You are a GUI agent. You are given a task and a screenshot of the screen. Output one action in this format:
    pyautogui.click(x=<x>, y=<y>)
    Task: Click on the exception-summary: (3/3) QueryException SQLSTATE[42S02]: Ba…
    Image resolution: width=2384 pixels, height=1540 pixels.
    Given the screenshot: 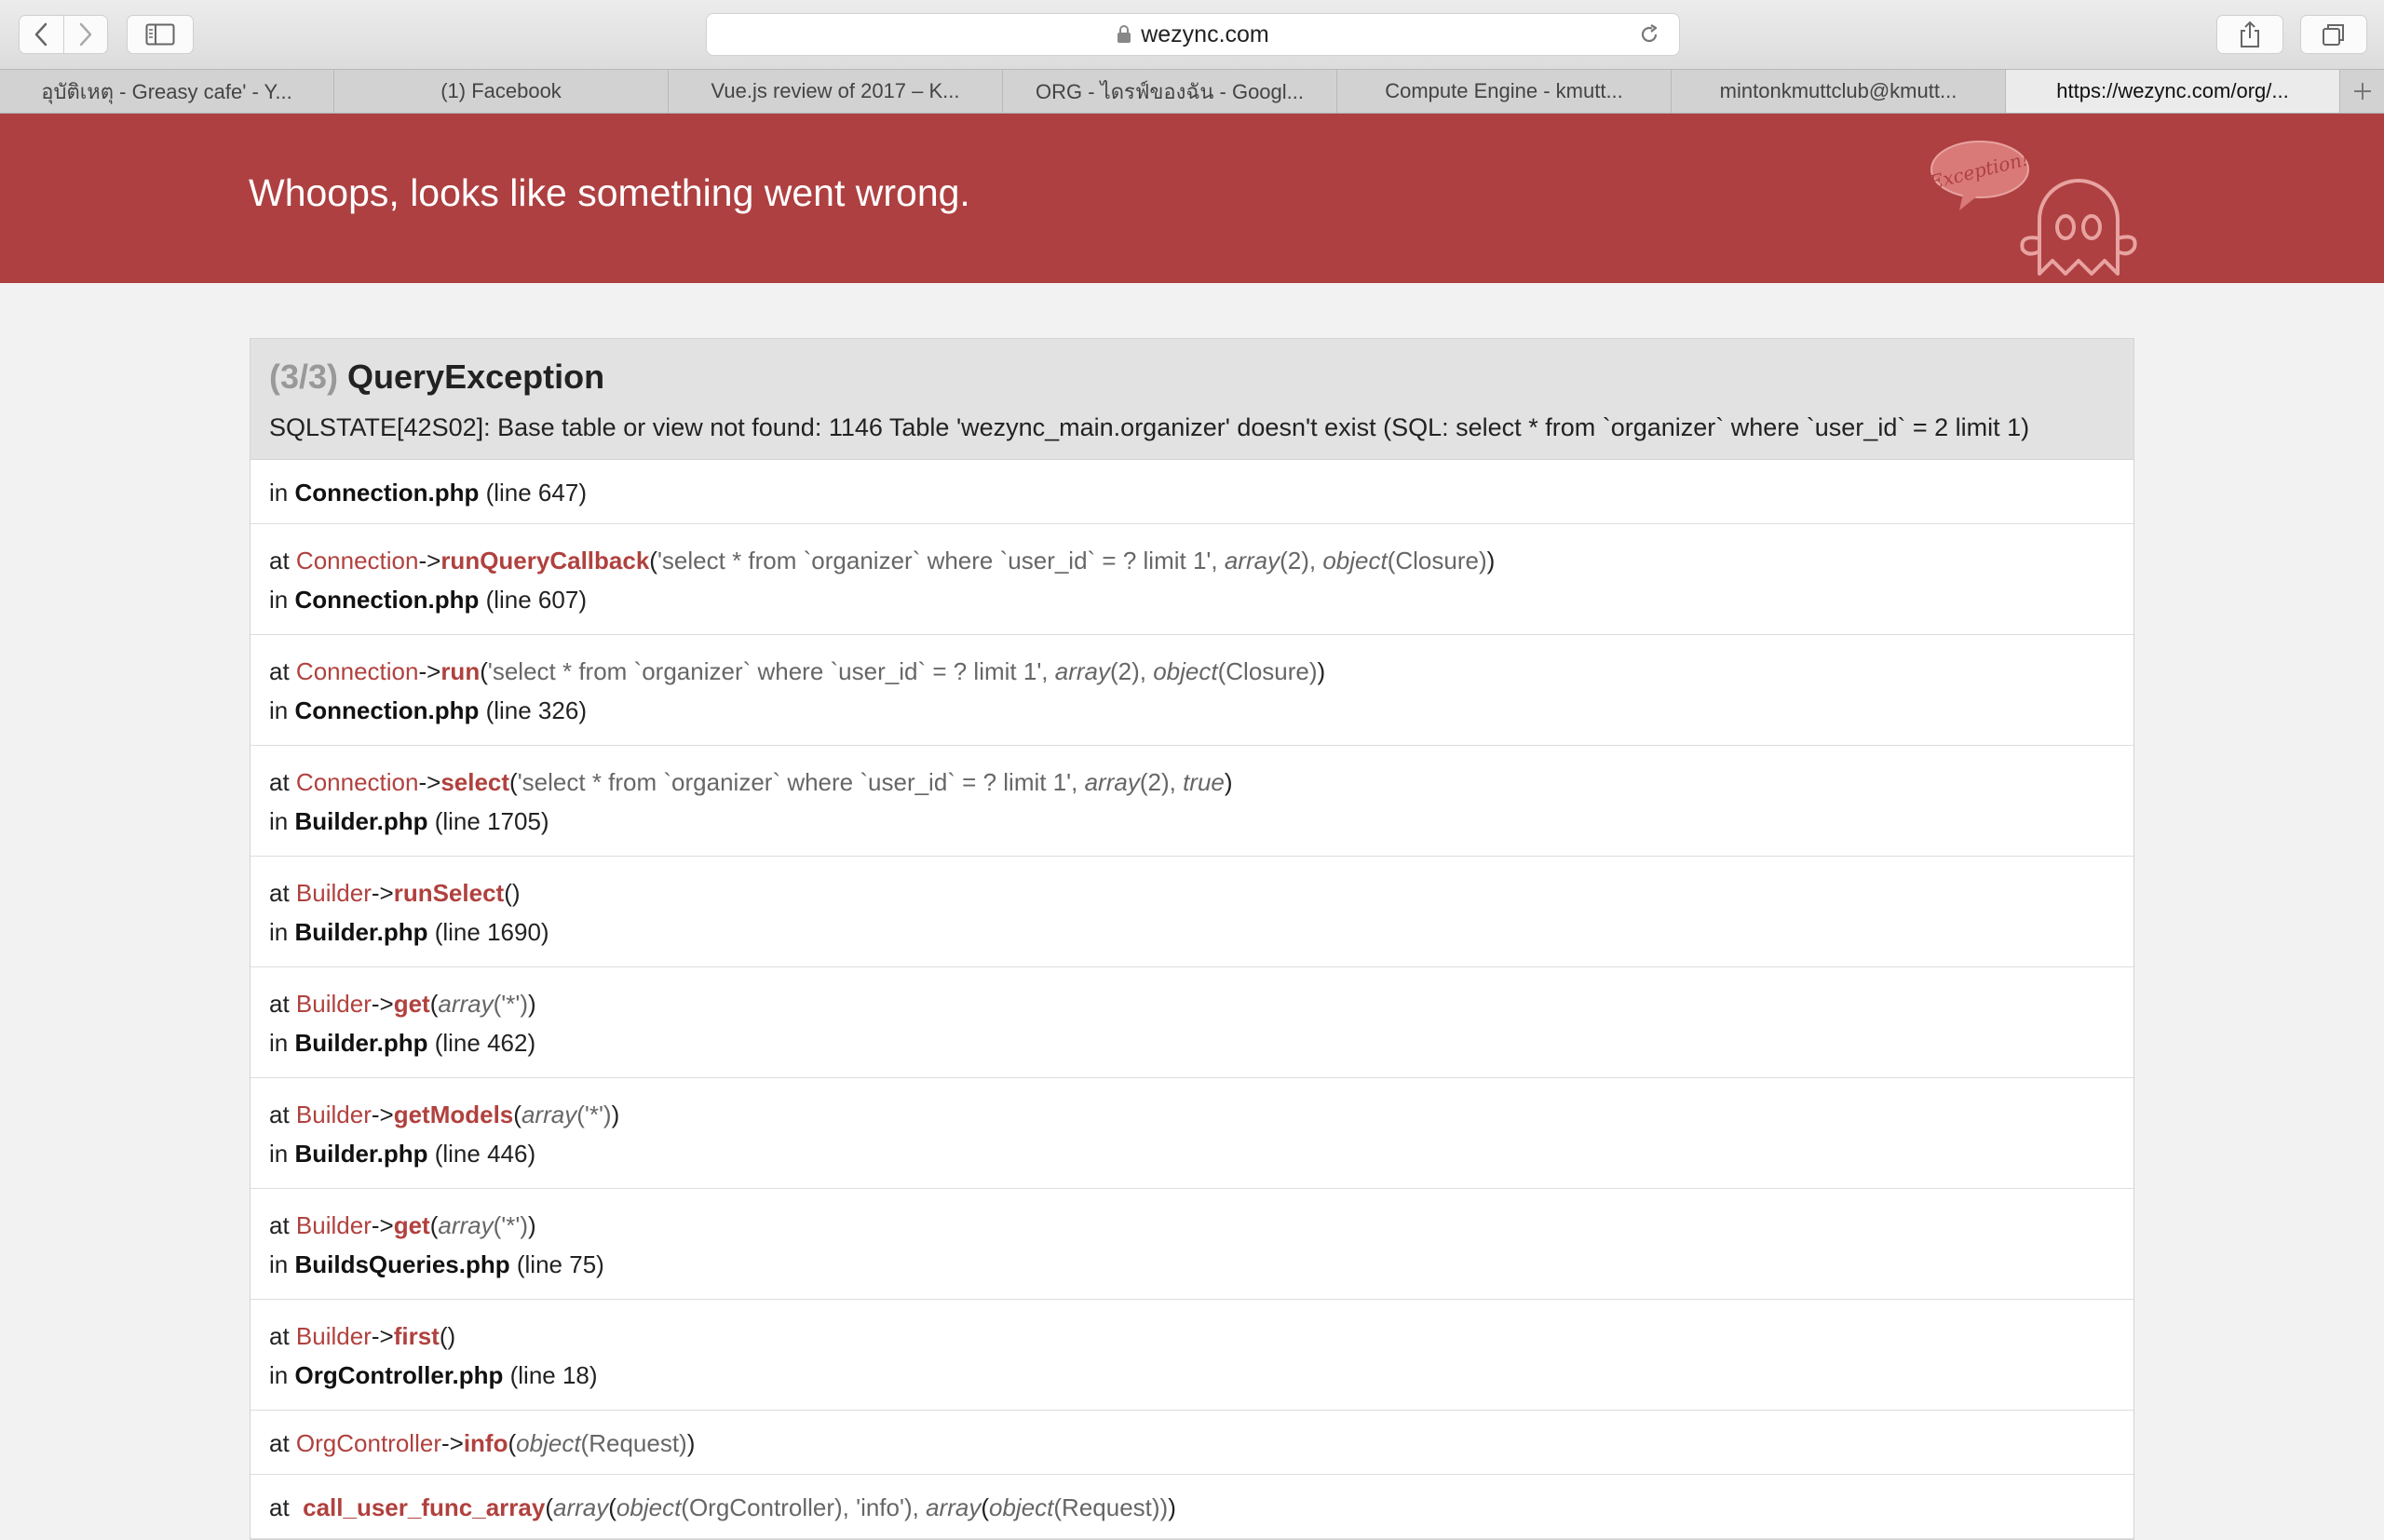 What is the action you would take?
    pyautogui.click(x=1192, y=400)
    